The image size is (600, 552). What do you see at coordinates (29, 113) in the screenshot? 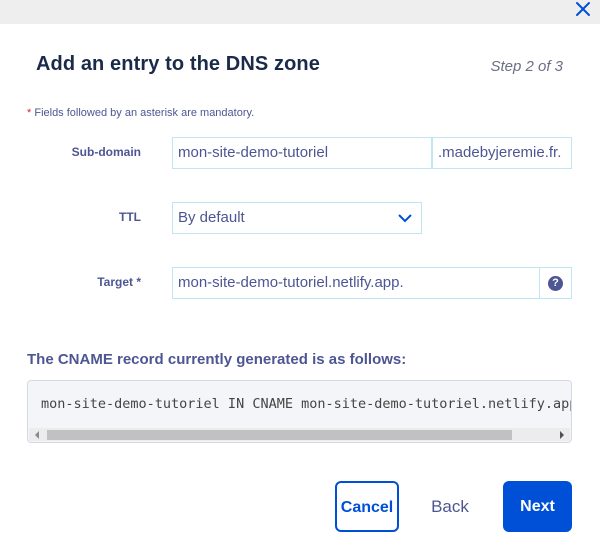
I see `asterisk: *` at bounding box center [29, 113].